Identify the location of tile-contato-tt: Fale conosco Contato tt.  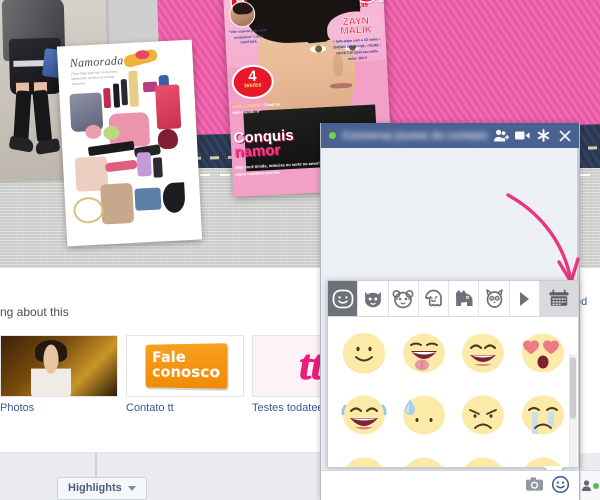
(185, 374).